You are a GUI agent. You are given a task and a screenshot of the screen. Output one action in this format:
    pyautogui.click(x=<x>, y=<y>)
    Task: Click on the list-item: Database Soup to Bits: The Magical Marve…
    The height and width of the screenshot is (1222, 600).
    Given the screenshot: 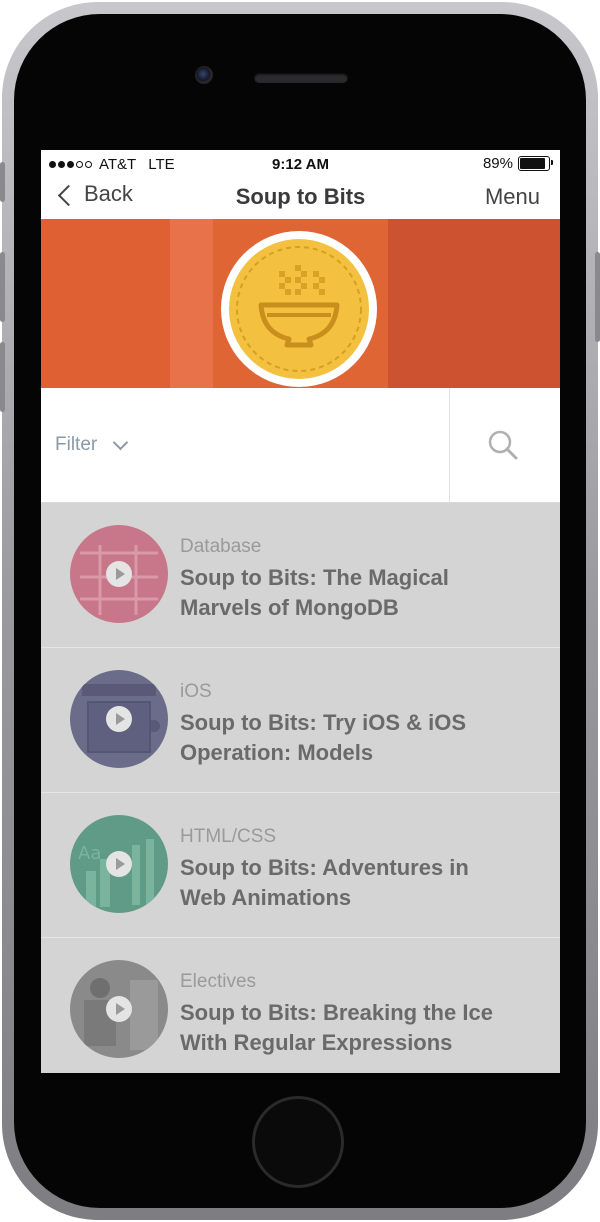 What is the action you would take?
    pyautogui.click(x=300, y=575)
    